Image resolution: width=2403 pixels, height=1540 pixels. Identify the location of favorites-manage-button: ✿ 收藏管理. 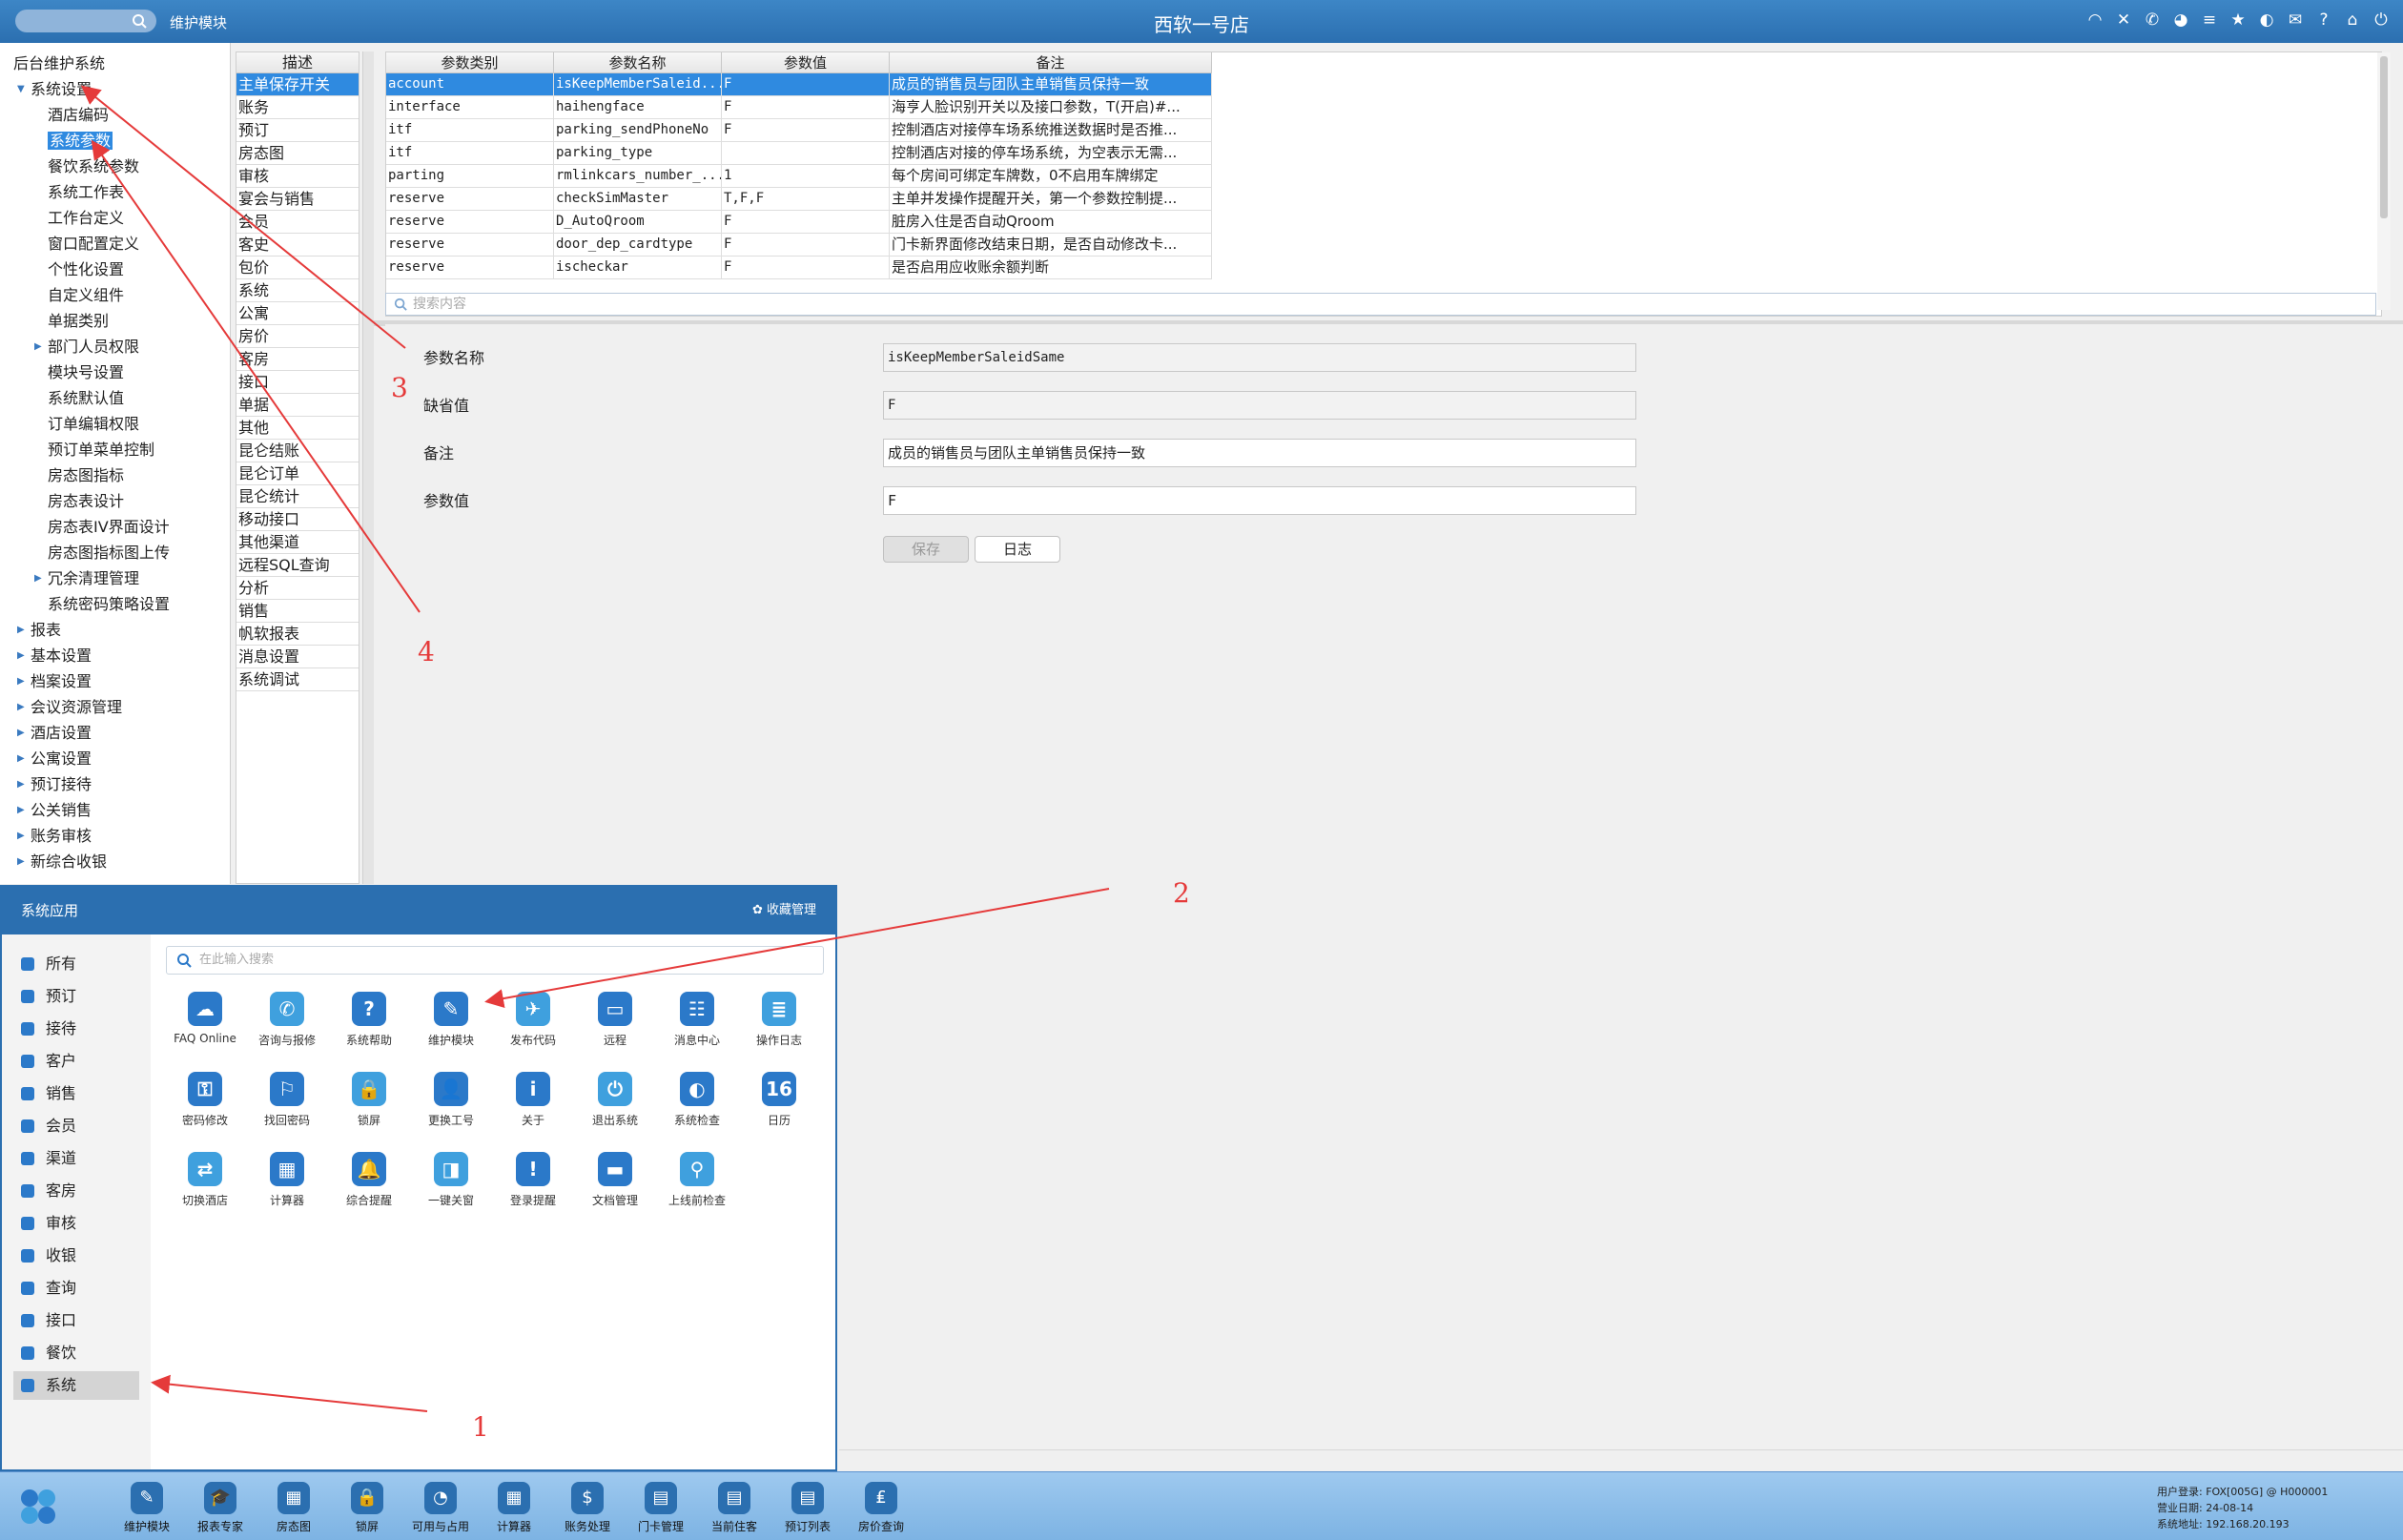
(784, 910).